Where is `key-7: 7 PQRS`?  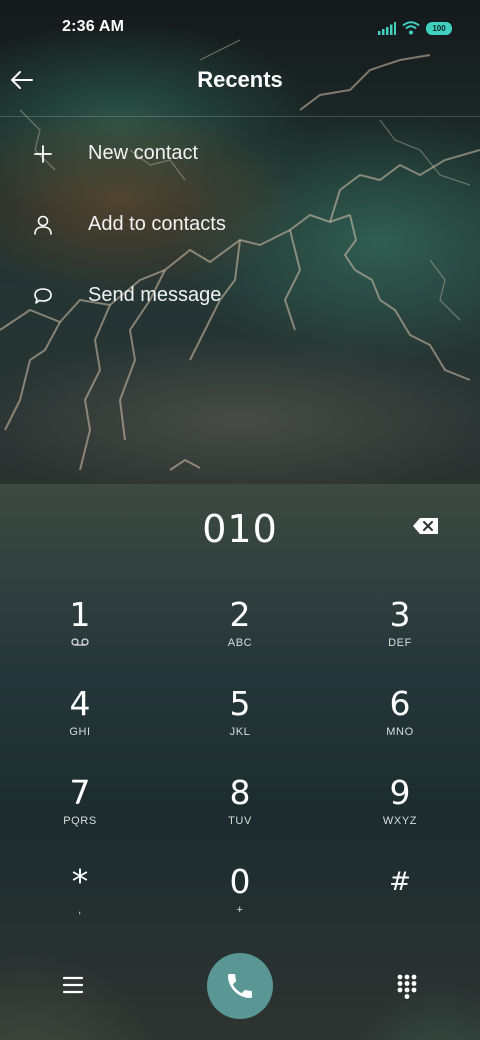
key-7: 7 PQRS is located at coordinates (80, 805).